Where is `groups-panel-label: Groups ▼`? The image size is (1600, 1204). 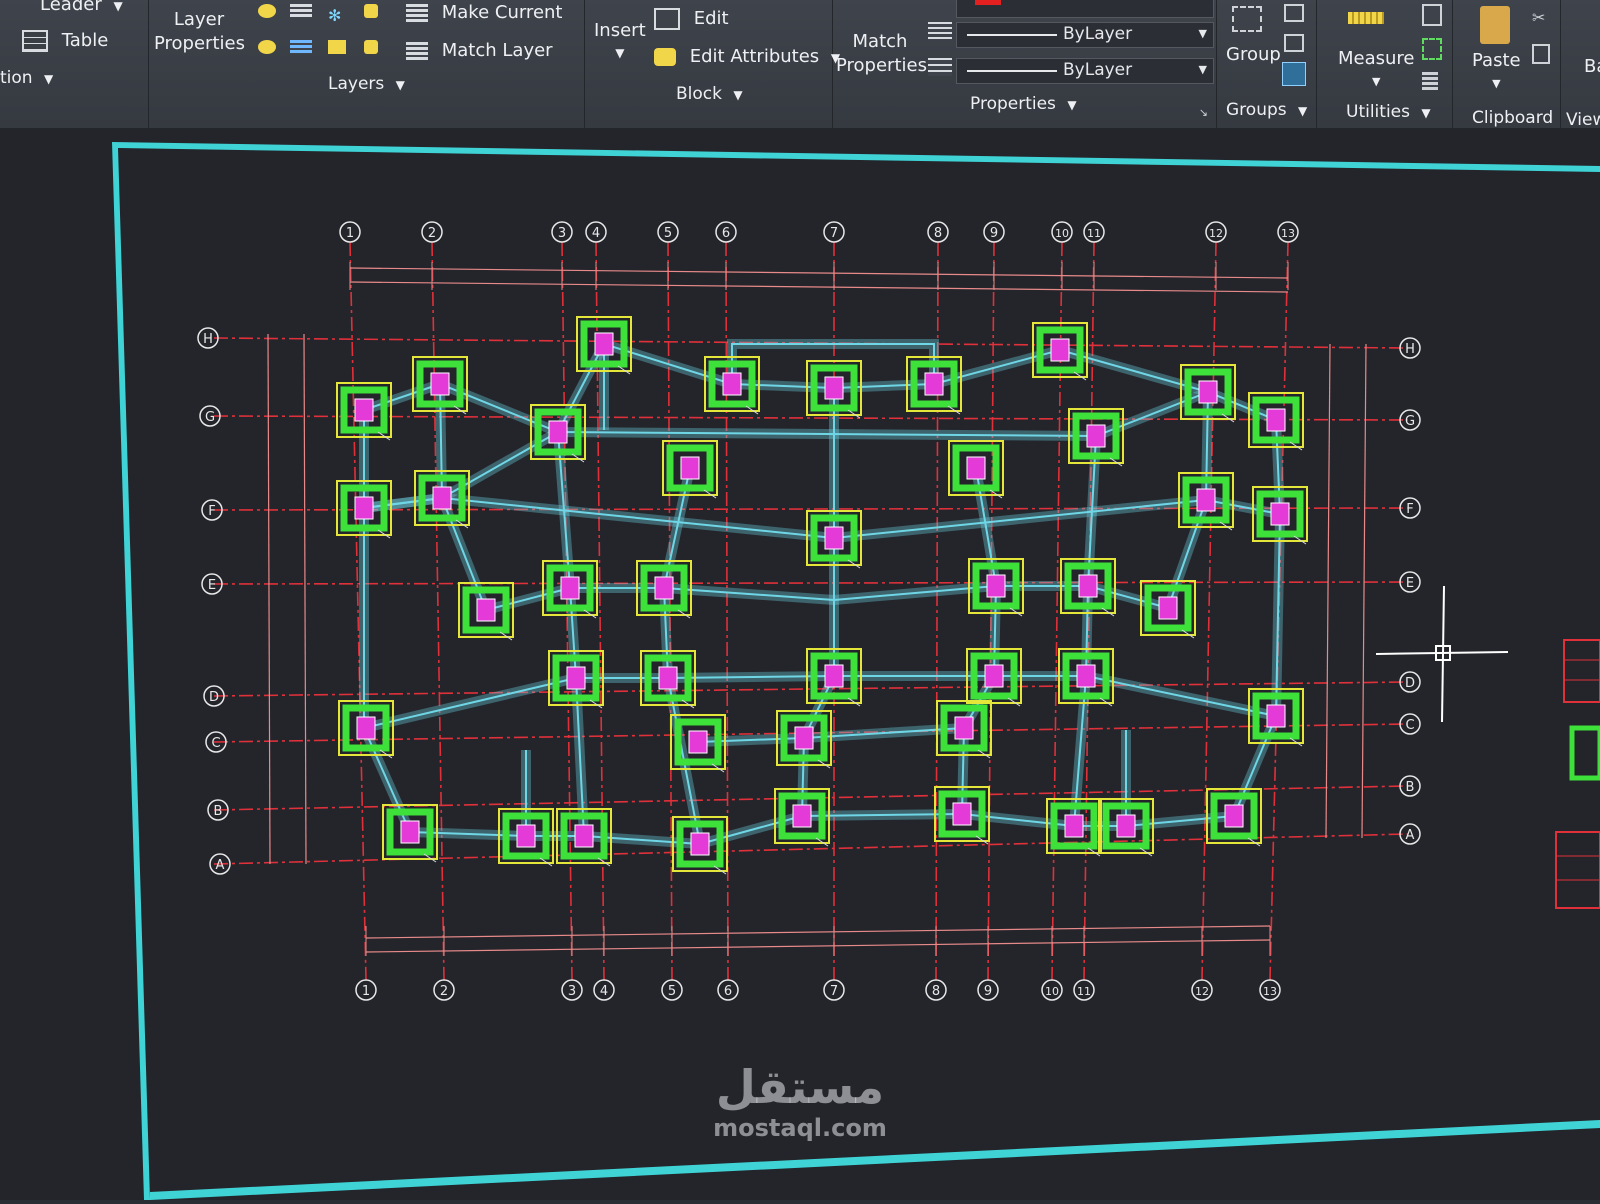
groups-panel-label: Groups ▼ is located at coordinates (1266, 110).